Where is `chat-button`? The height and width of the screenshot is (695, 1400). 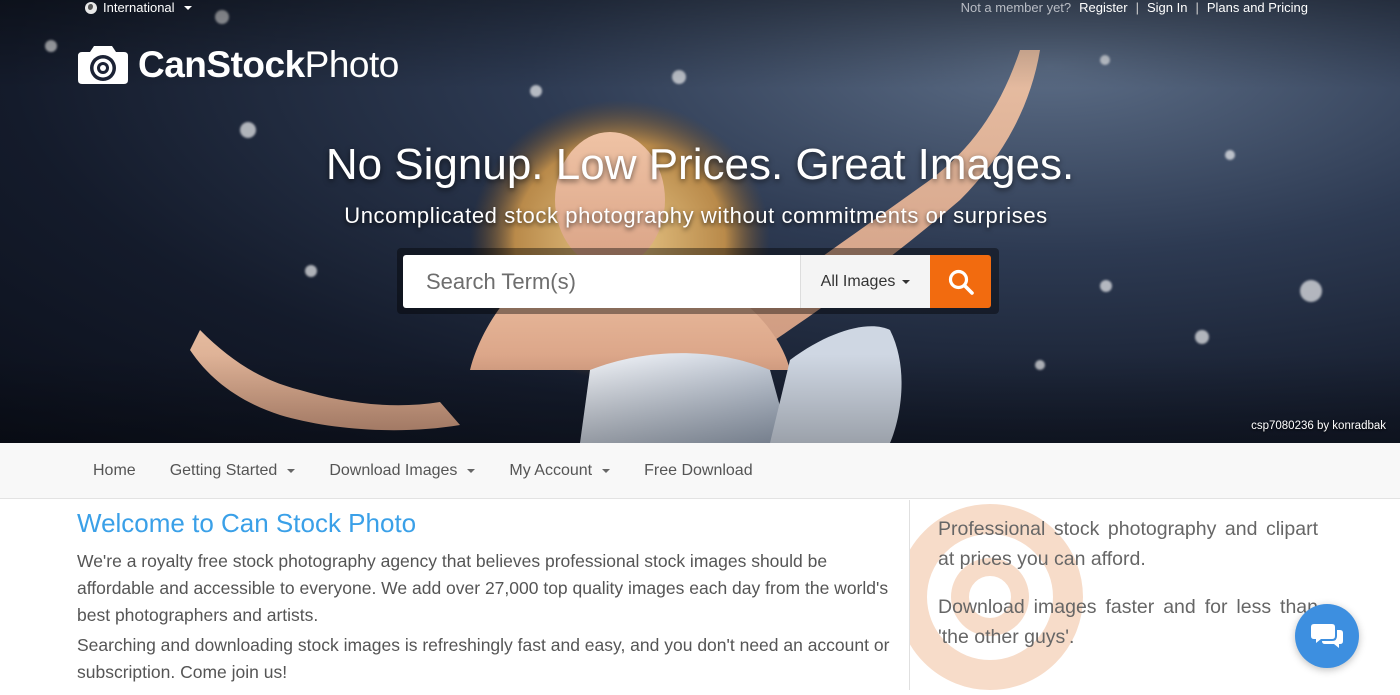 chat-button is located at coordinates (1327, 636).